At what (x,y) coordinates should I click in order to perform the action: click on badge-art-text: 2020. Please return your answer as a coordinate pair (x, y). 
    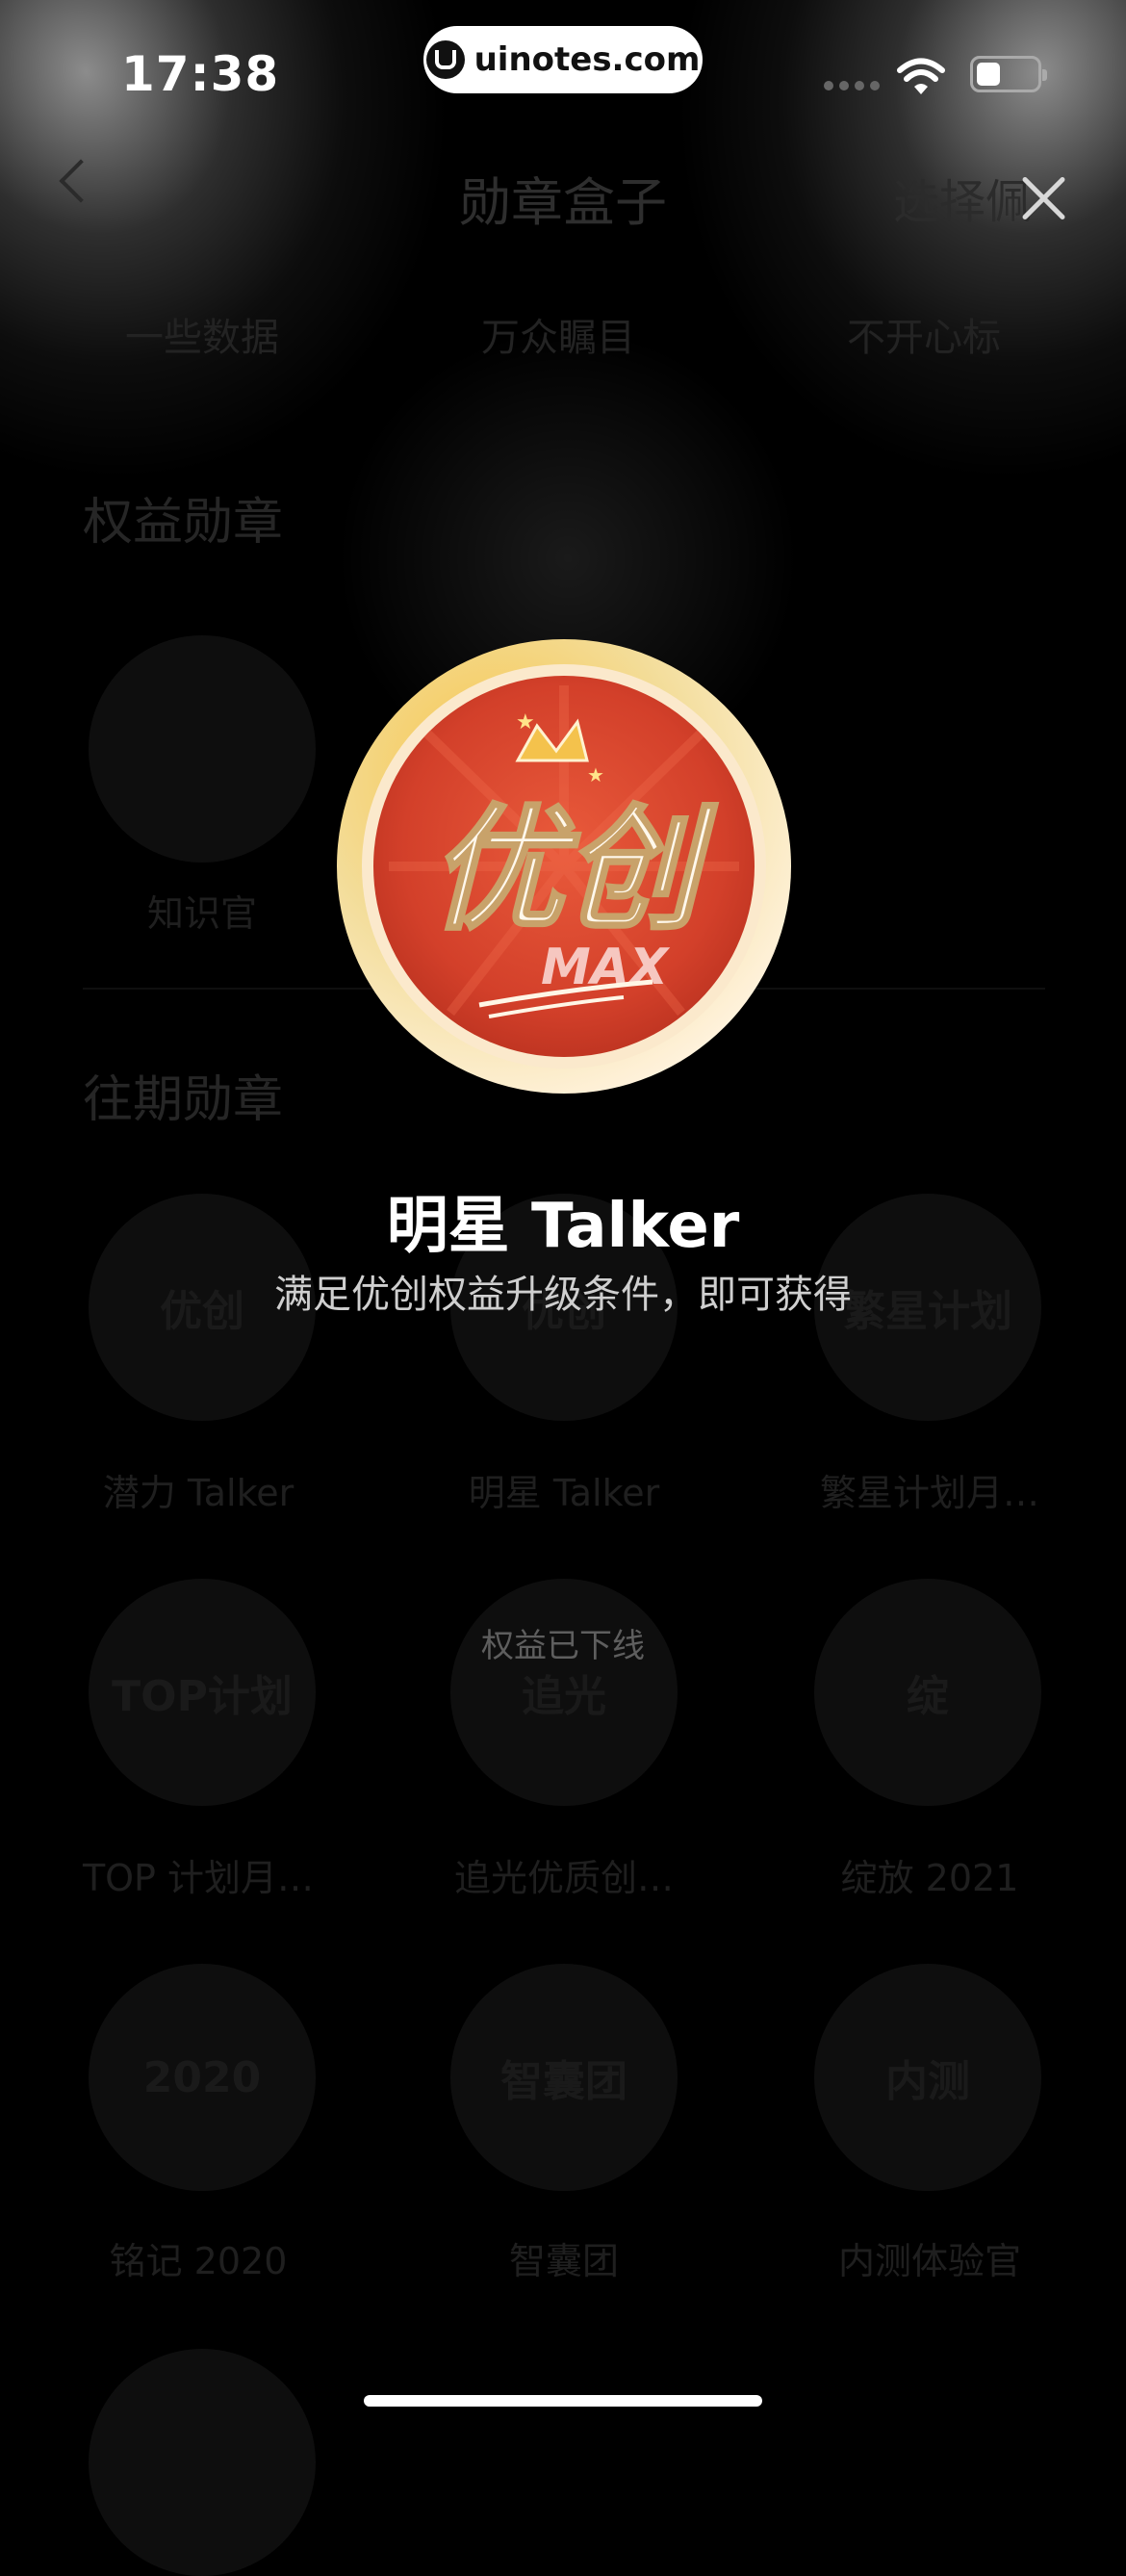
    Looking at the image, I should click on (202, 2077).